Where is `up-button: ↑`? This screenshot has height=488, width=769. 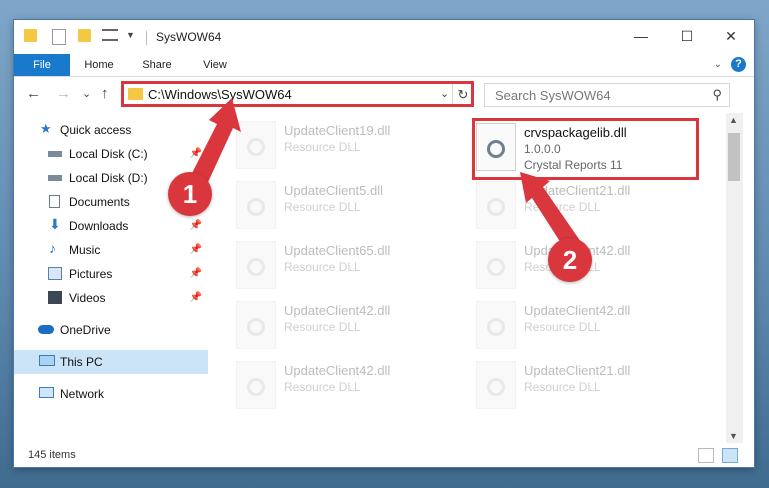 up-button: ↑ is located at coordinates (105, 93).